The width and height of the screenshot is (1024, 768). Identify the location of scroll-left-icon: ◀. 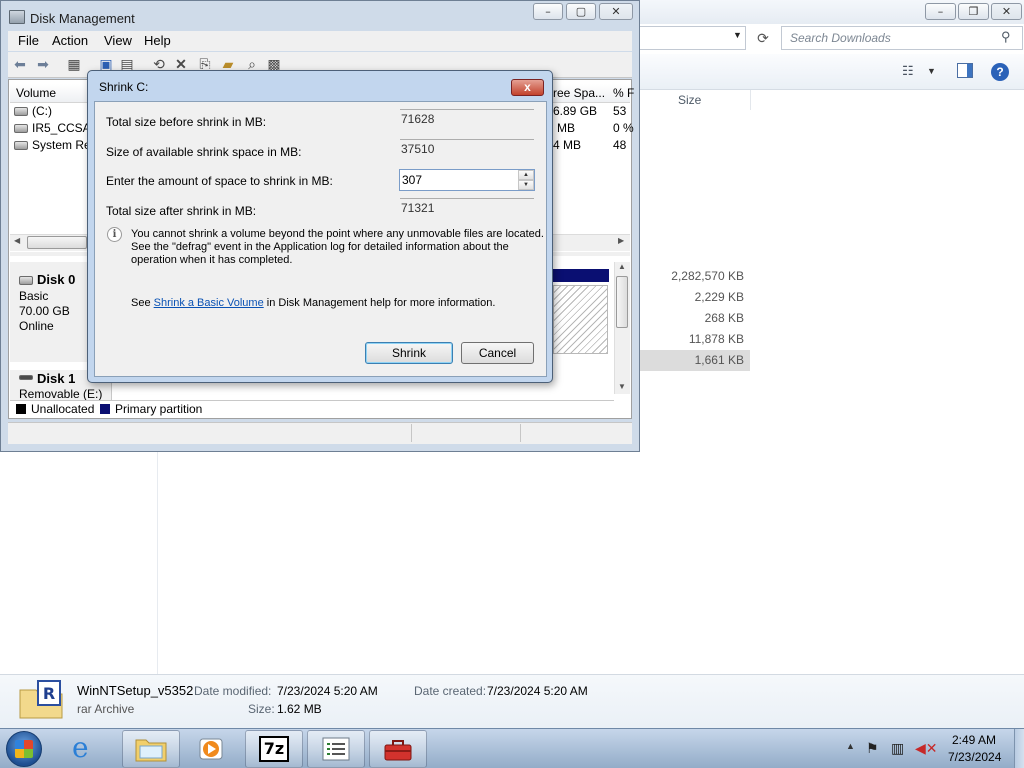
(17, 240).